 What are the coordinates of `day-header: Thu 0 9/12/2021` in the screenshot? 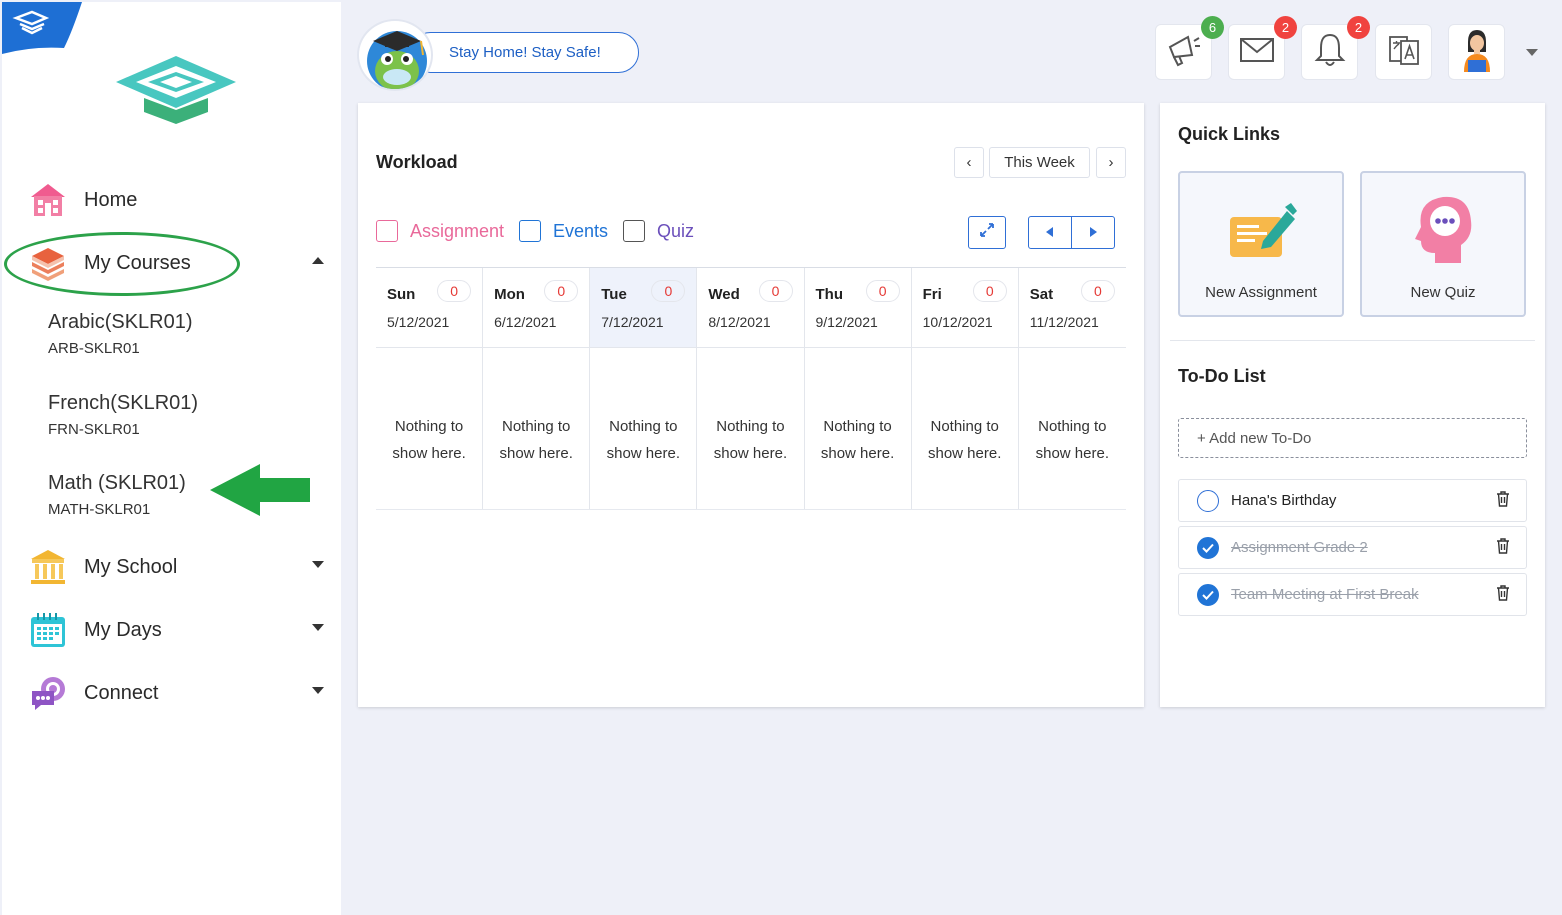 It's located at (857, 308).